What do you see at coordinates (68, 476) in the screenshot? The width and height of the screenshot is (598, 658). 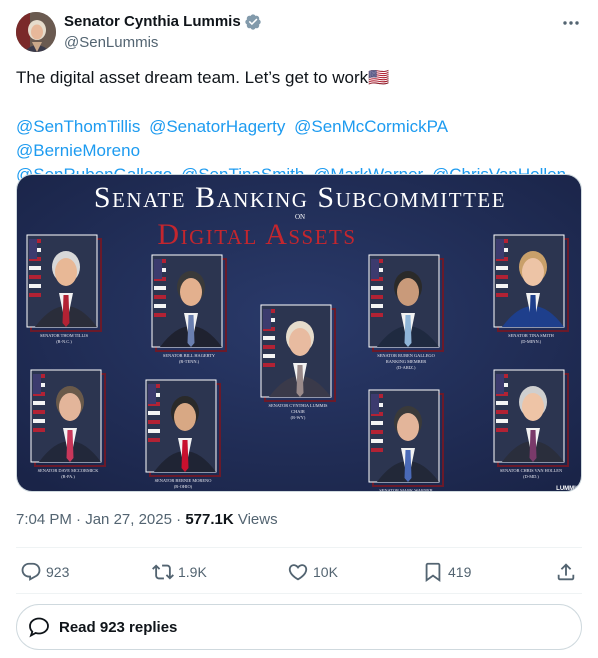 I see `senator-caption-line: (R-PA.)` at bounding box center [68, 476].